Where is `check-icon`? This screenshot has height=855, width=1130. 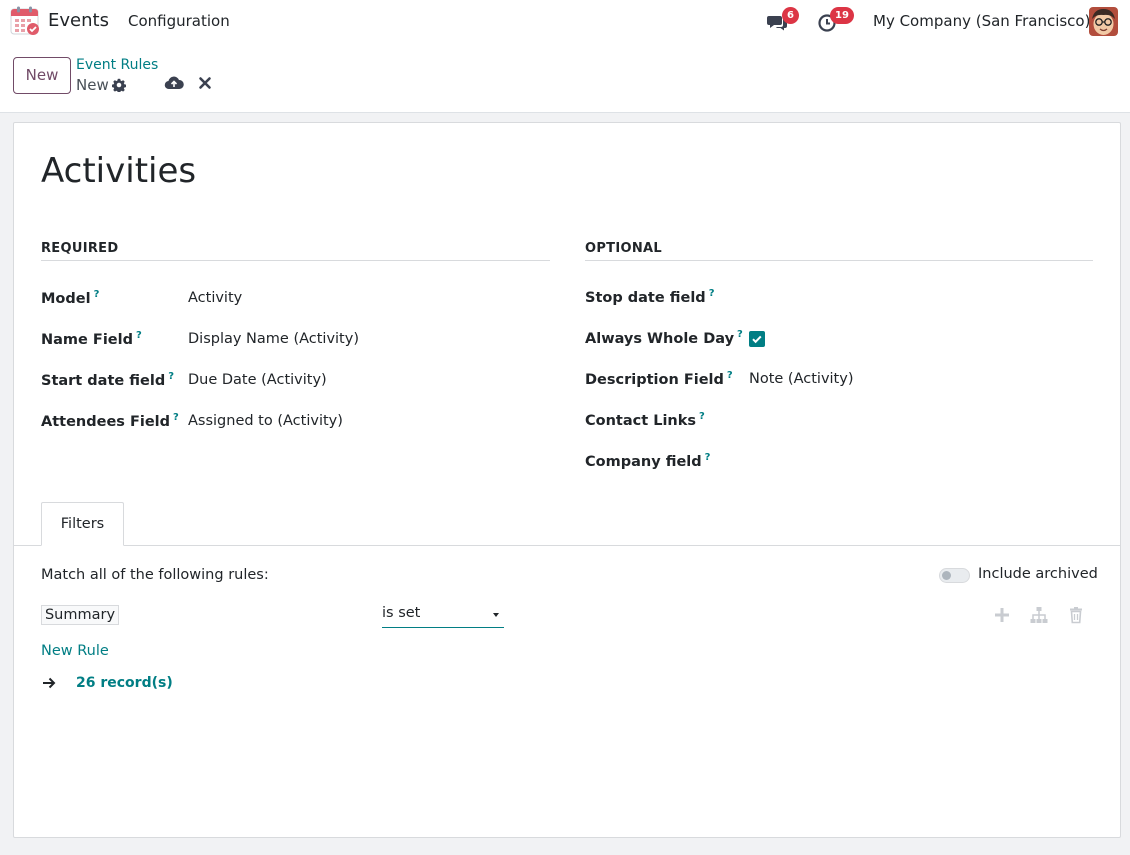 check-icon is located at coordinates (757, 339).